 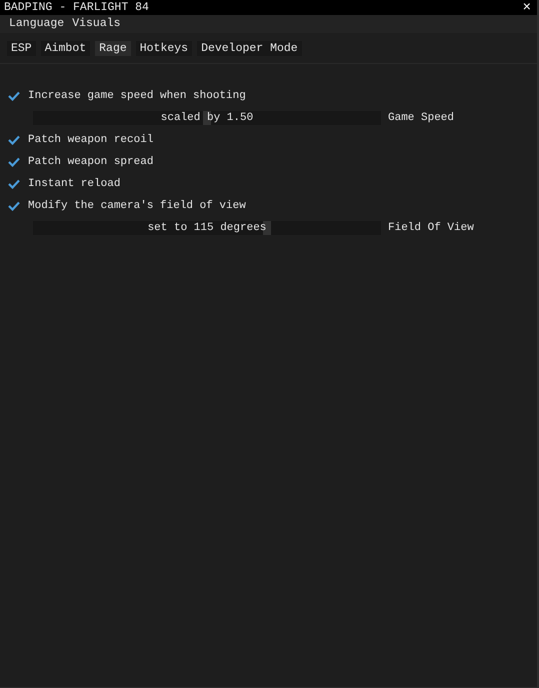 What do you see at coordinates (36, 24) in the screenshot?
I see `menu-item: Language` at bounding box center [36, 24].